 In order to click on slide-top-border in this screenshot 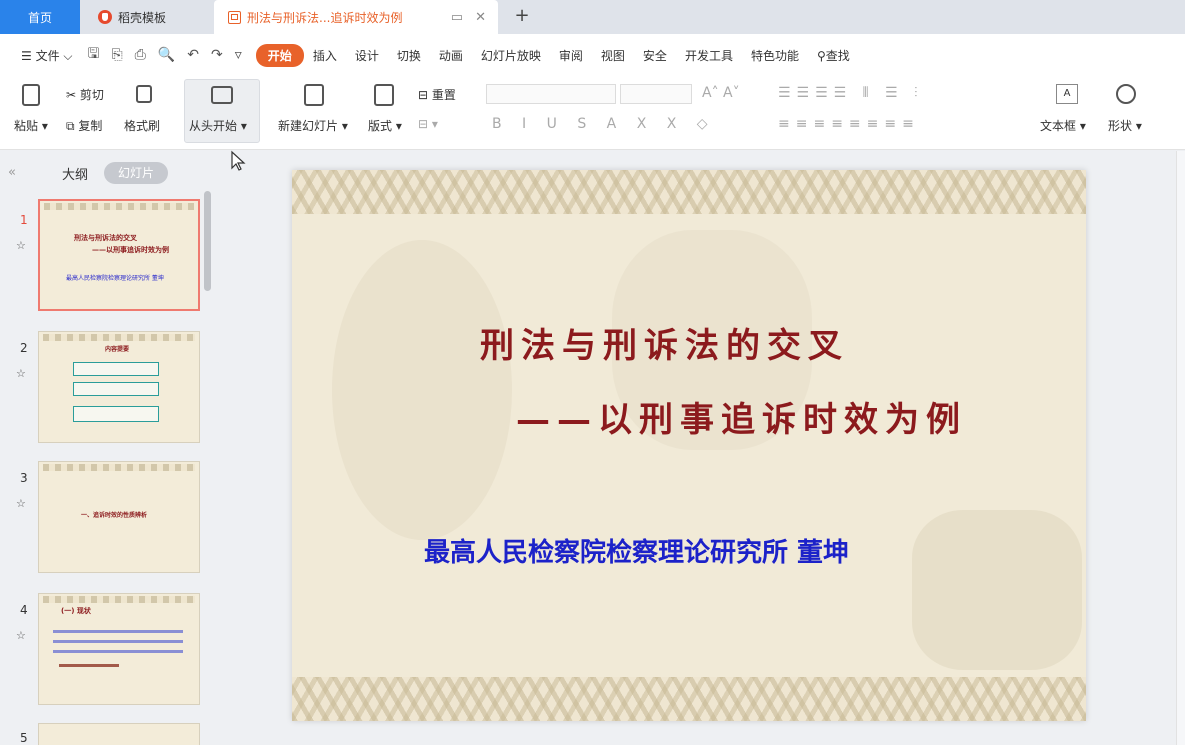, I will do `click(689, 192)`.